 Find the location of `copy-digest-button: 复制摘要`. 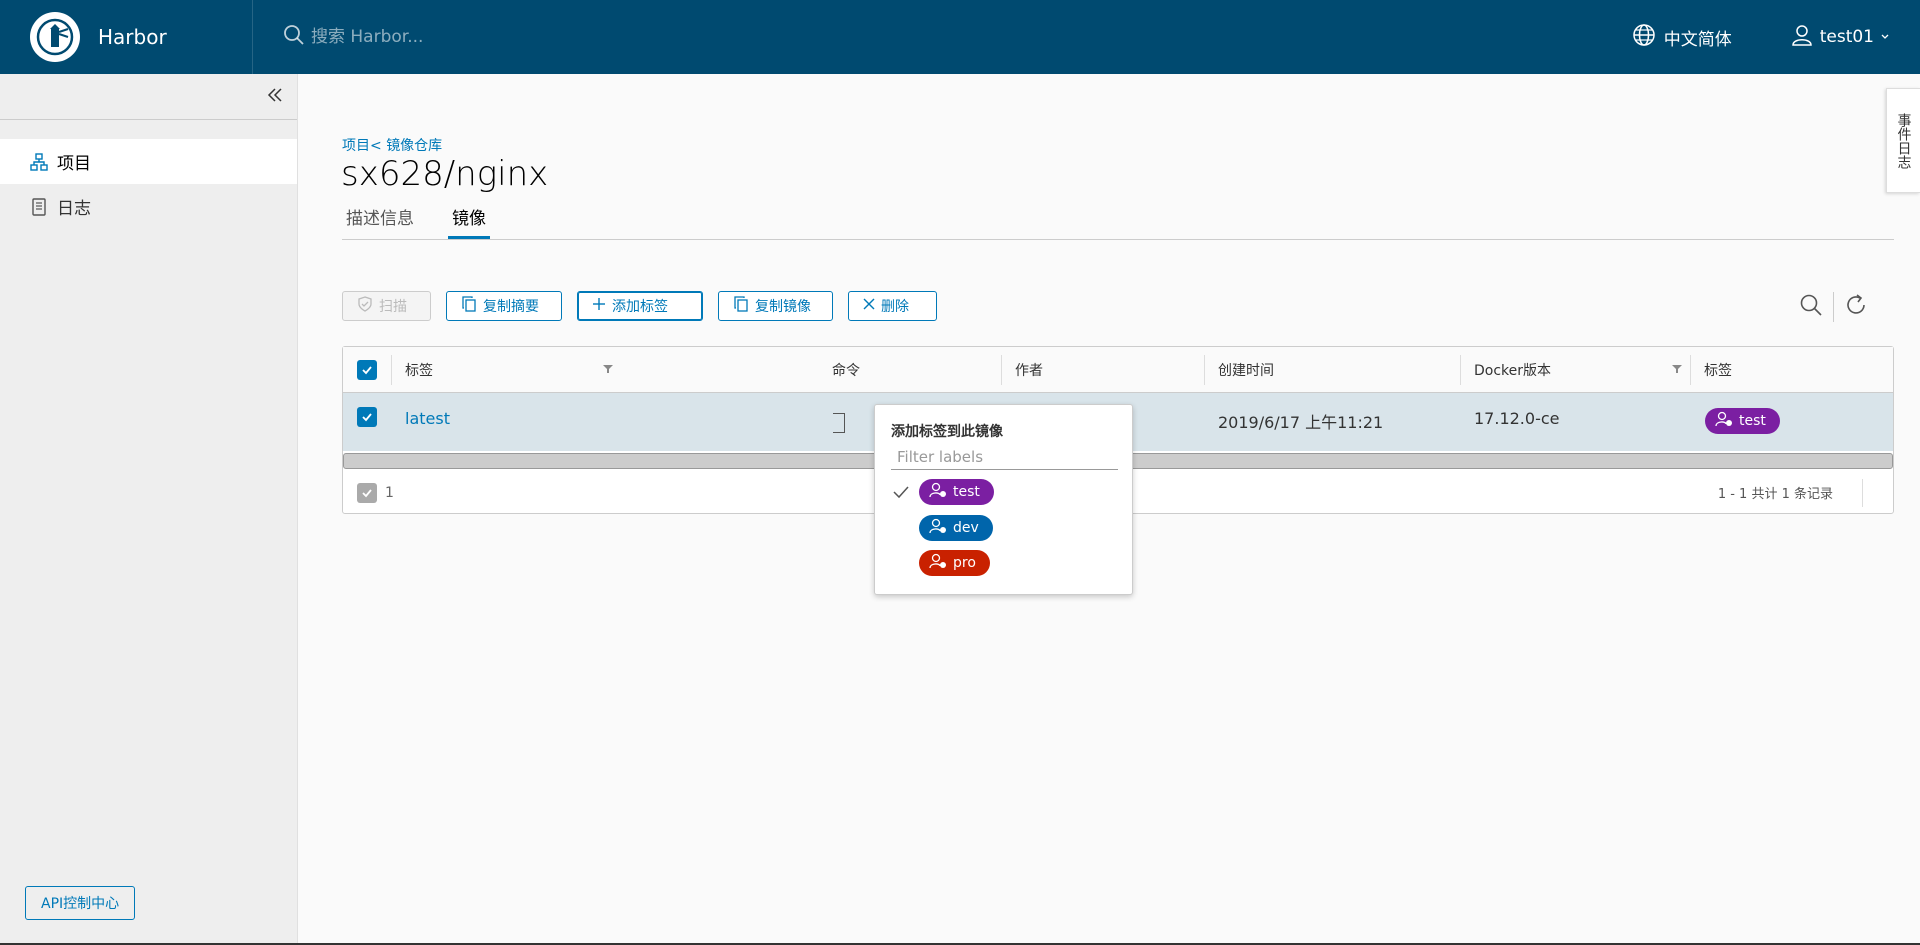

copy-digest-button: 复制摘要 is located at coordinates (504, 306).